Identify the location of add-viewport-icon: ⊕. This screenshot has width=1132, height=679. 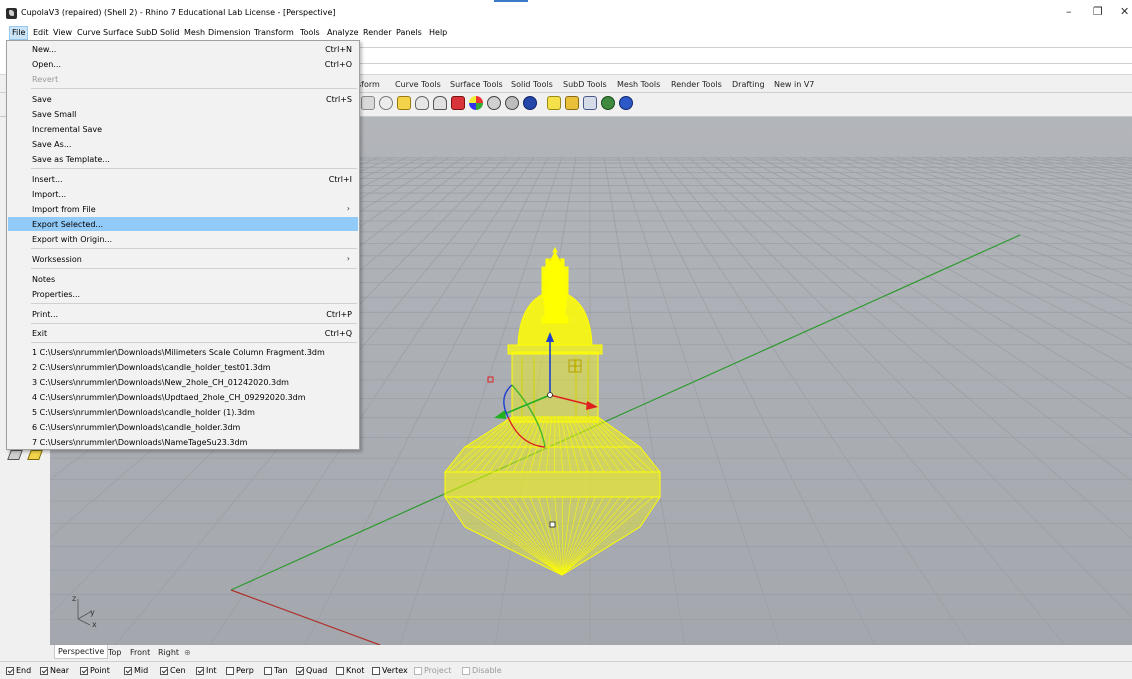
(187, 652).